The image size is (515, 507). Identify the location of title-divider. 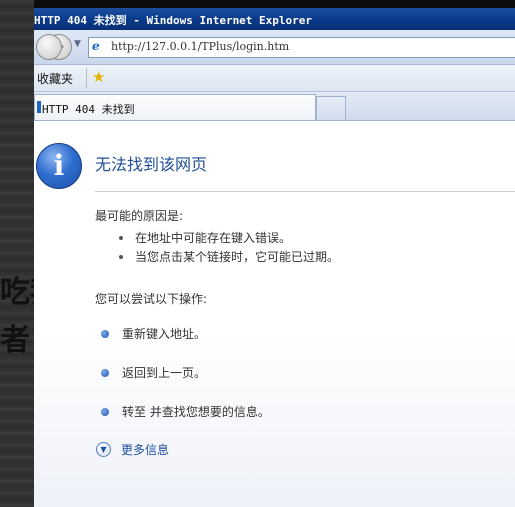
(305, 191).